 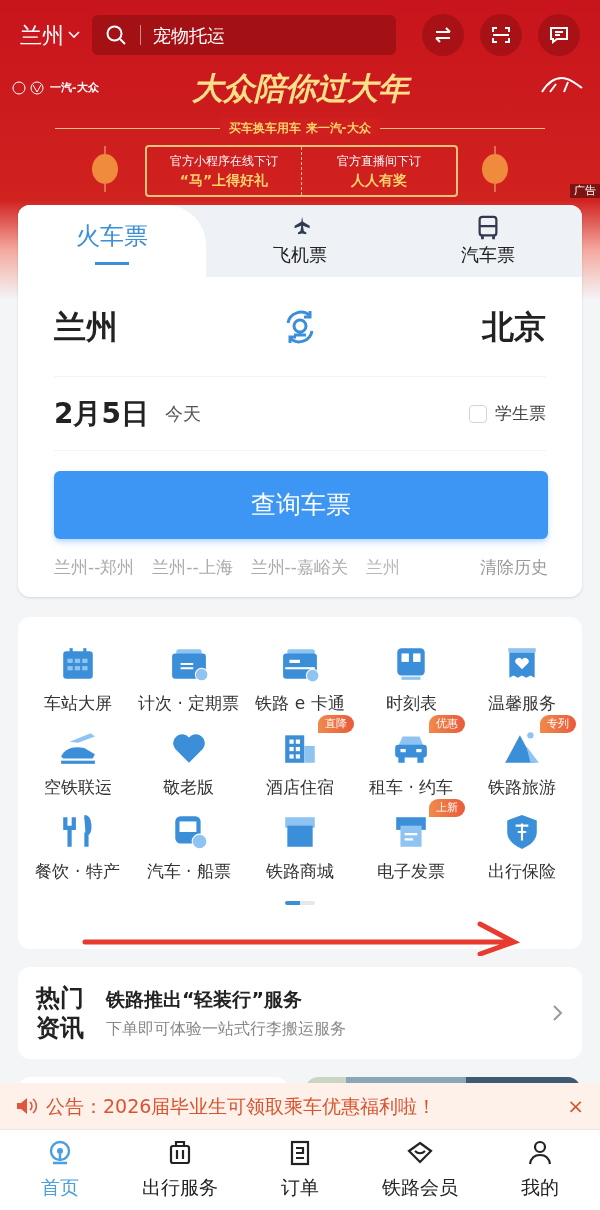 I want to click on chevron-down-icon, so click(x=74, y=35).